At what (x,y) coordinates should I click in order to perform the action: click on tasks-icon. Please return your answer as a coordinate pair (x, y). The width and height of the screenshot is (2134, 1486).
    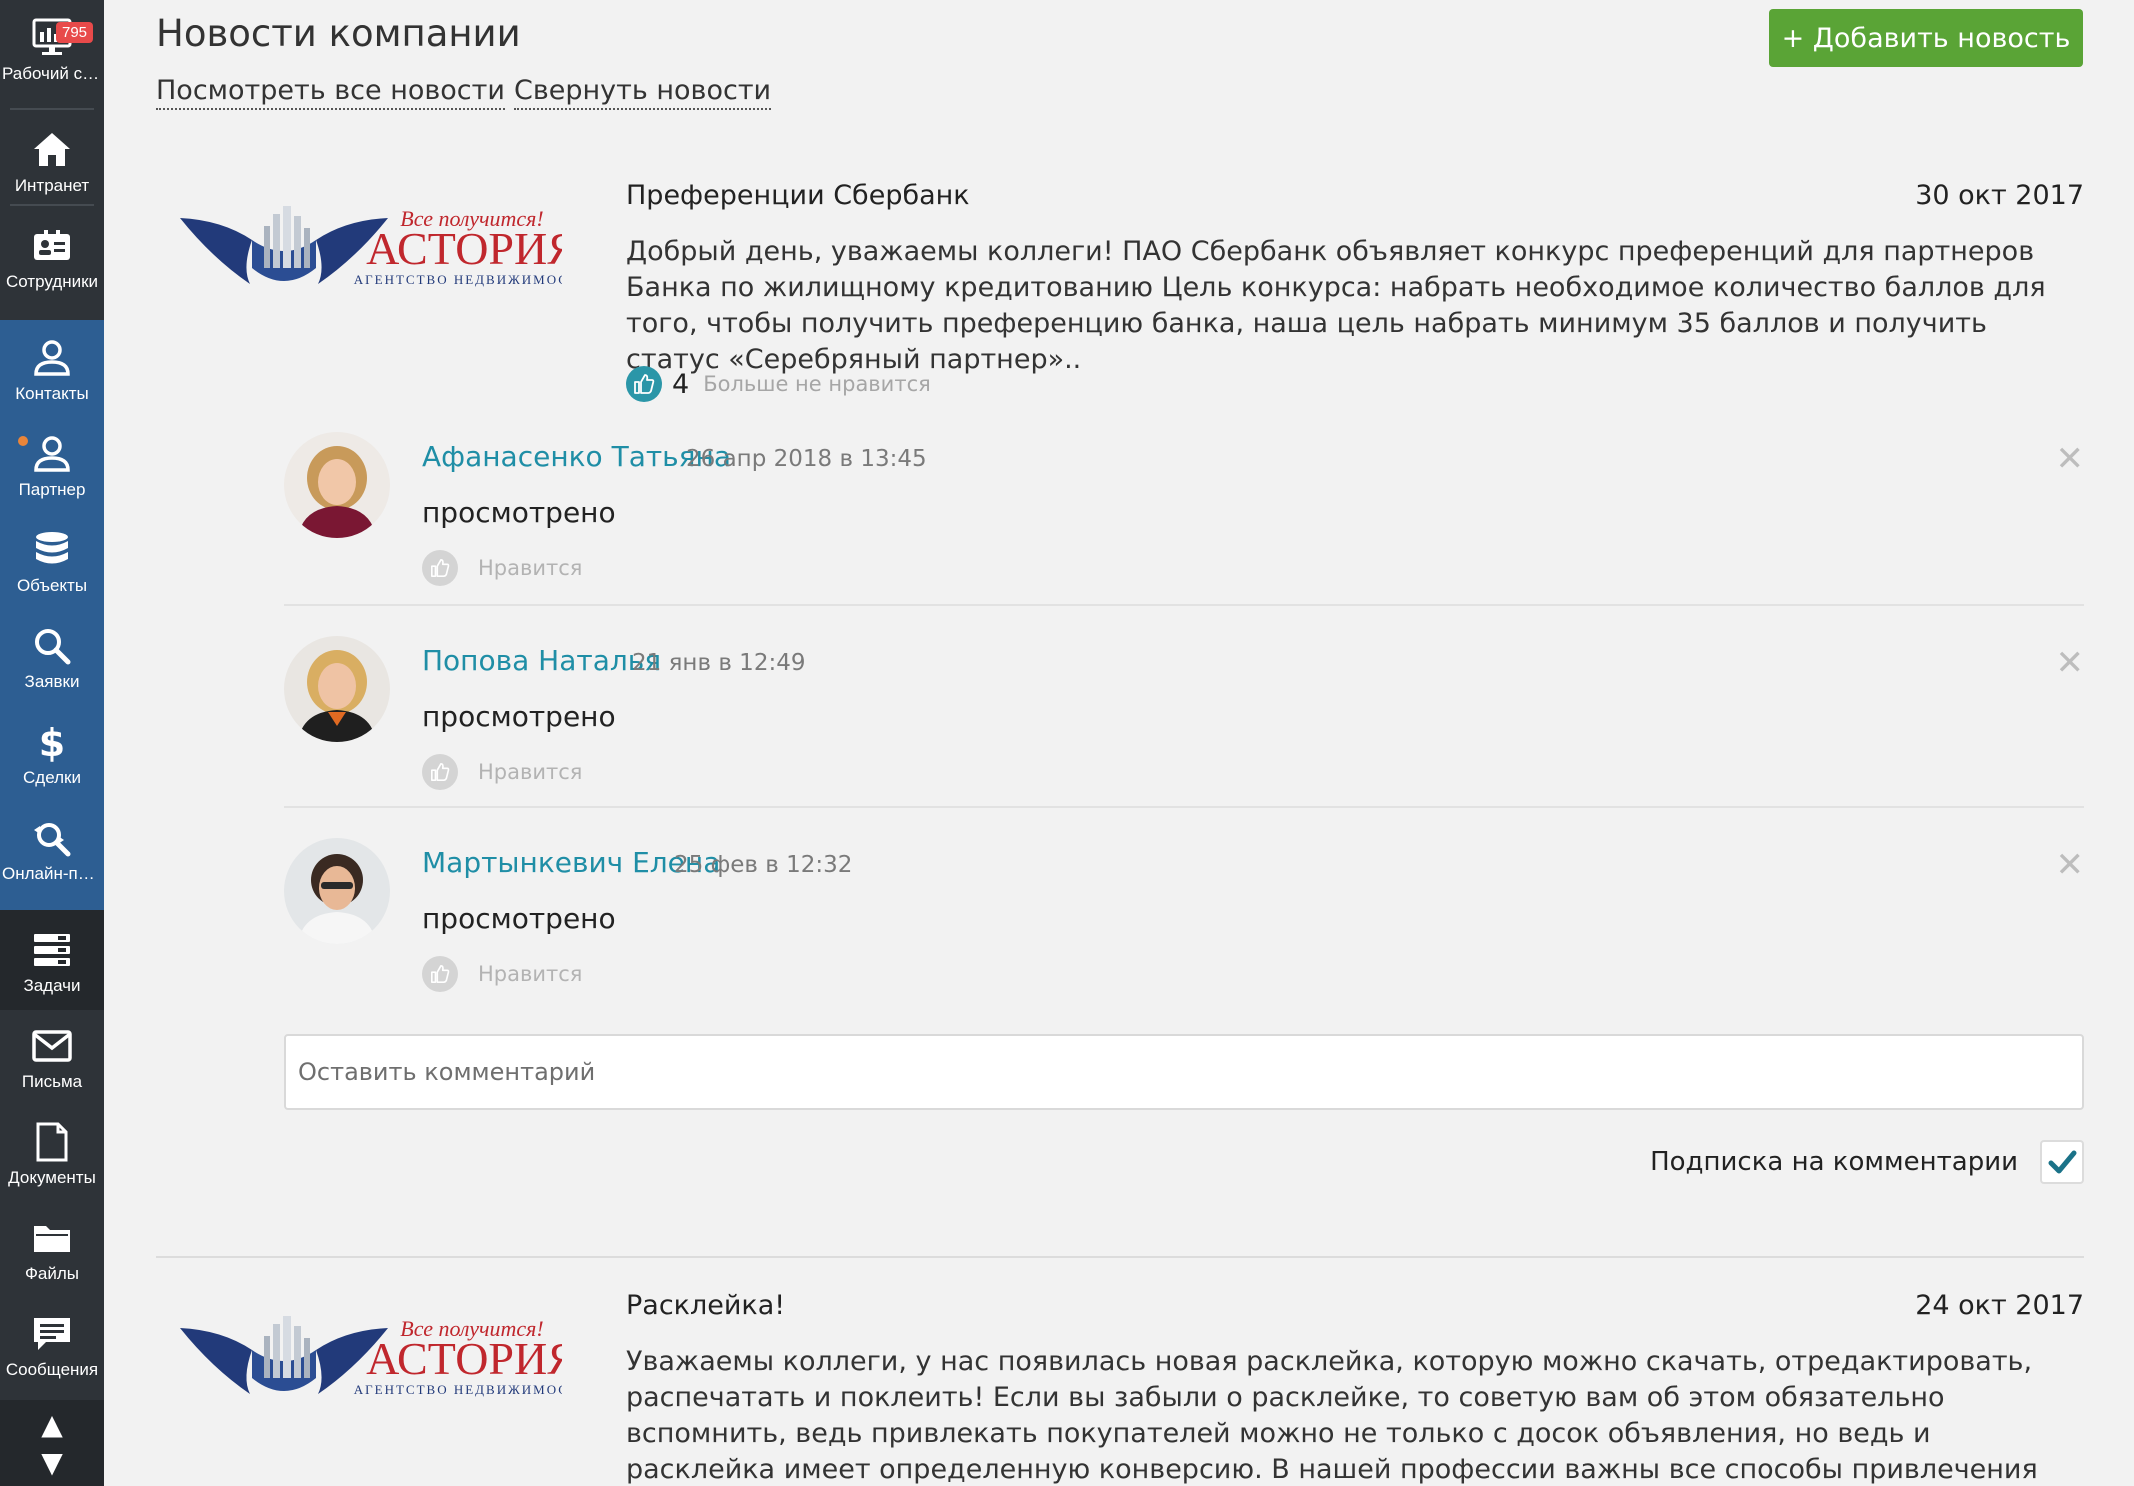
    Looking at the image, I should click on (52, 950).